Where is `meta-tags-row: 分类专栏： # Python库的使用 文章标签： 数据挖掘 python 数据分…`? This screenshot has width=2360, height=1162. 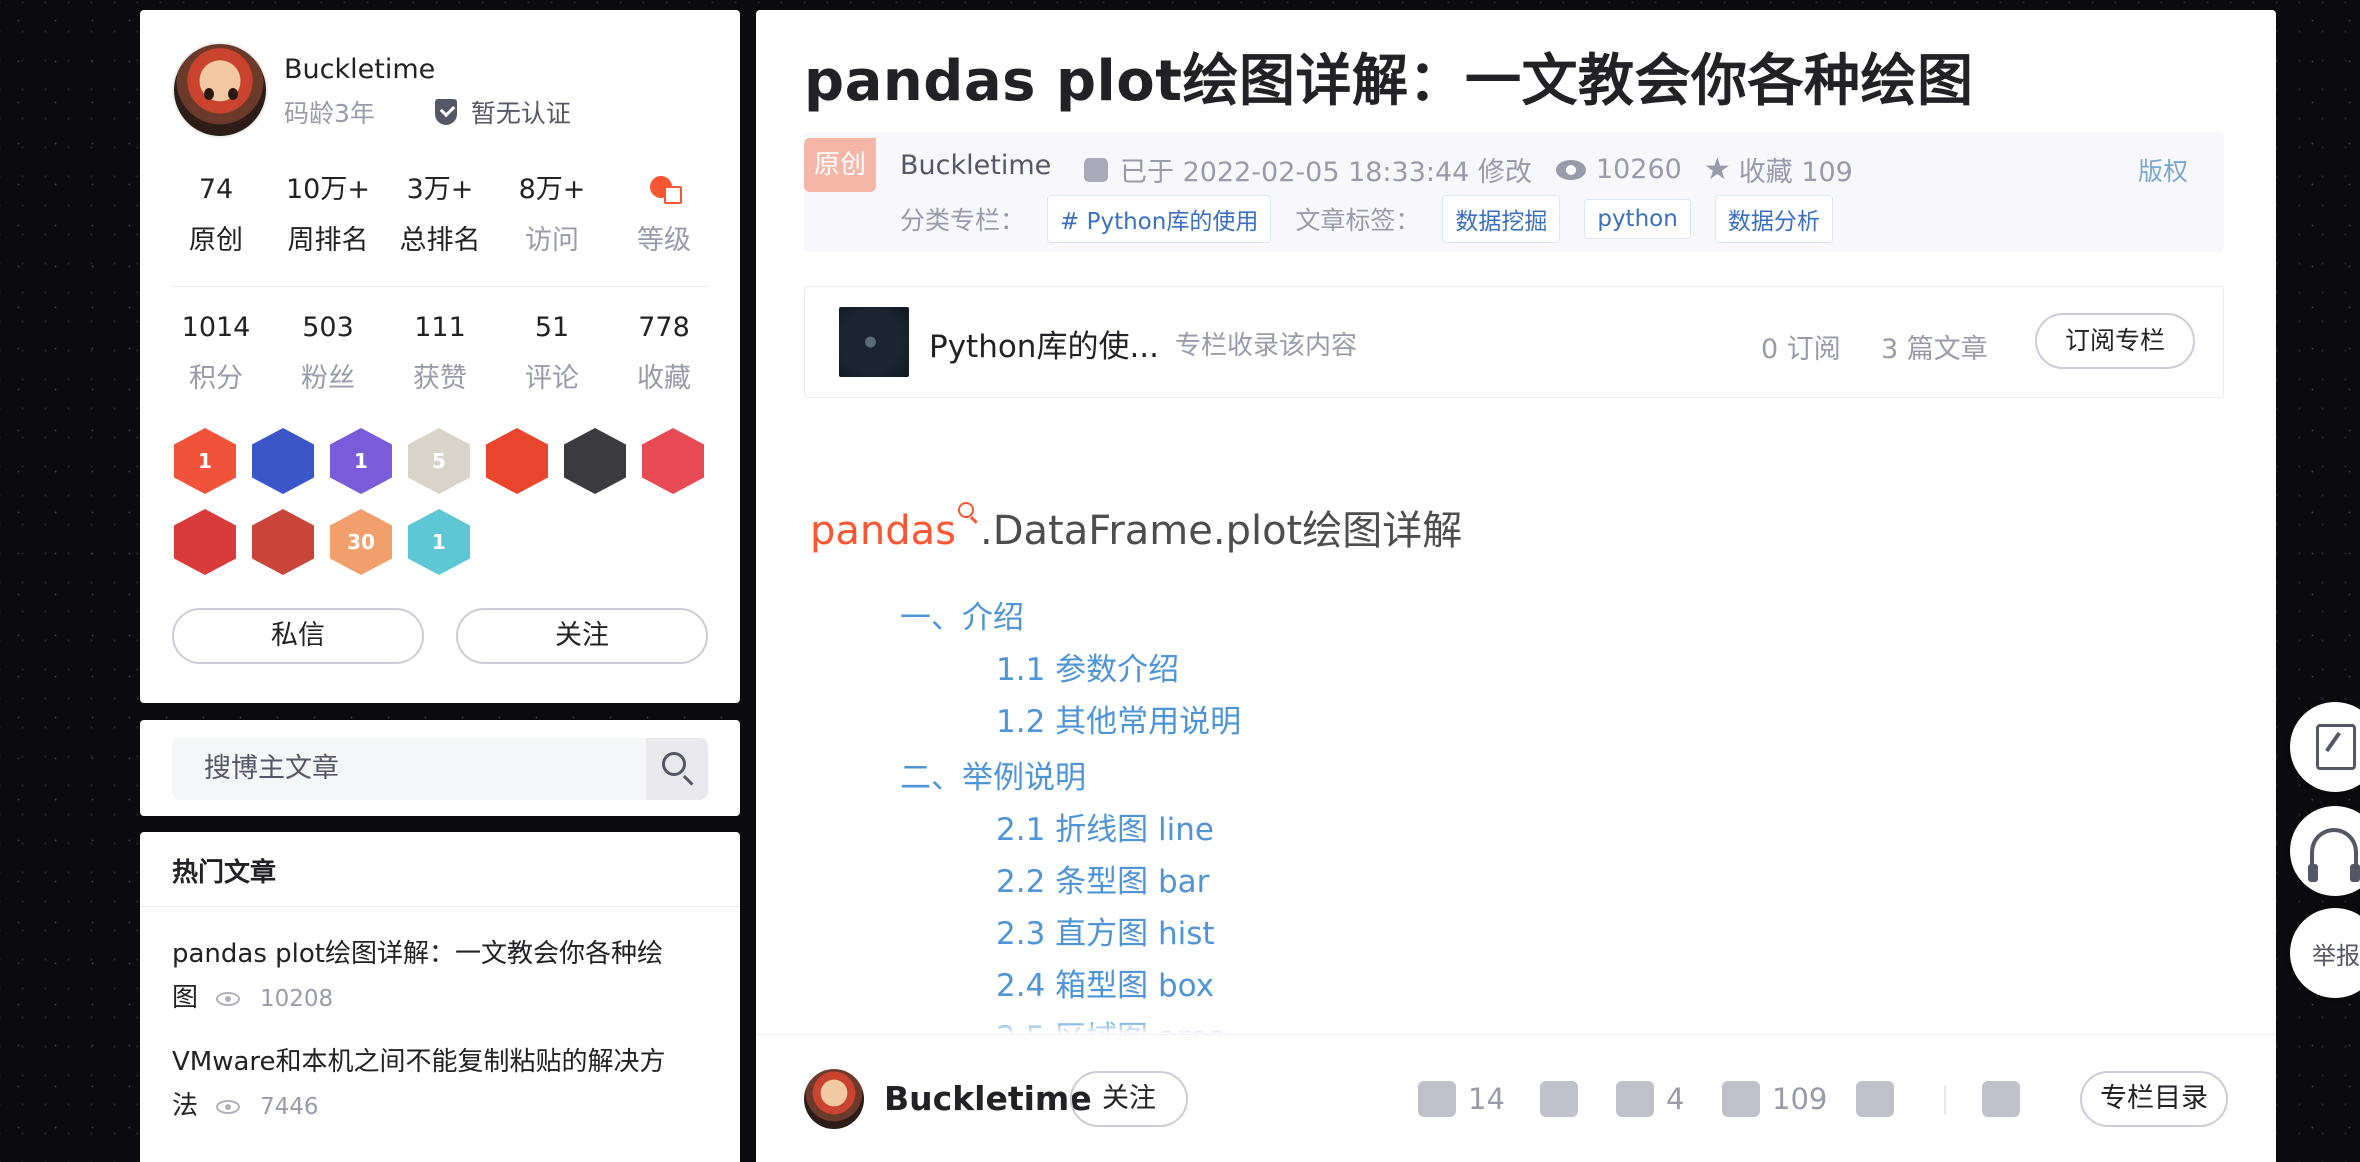 meta-tags-row: 分类专栏： # Python库的使用 文章标签： 数据挖掘 python 数据分… is located at coordinates (1378, 219).